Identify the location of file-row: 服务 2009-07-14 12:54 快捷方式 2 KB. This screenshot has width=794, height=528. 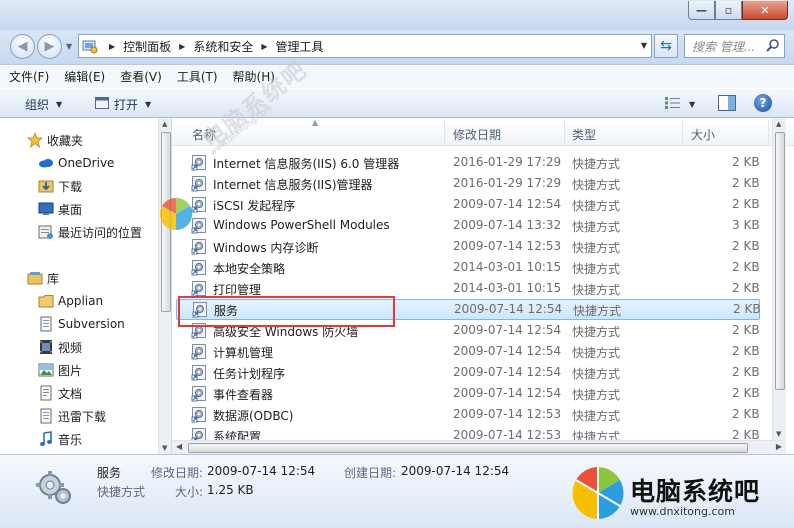
(468, 309).